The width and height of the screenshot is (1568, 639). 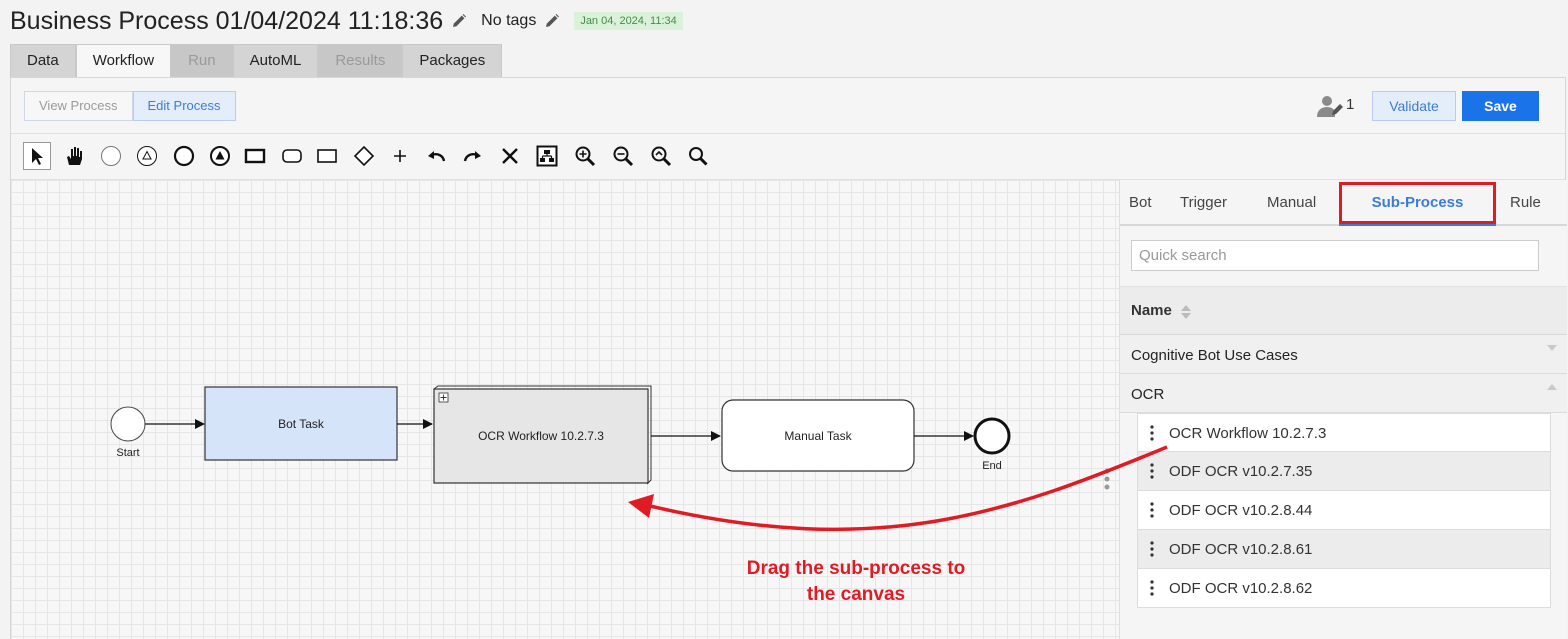 What do you see at coordinates (473, 156) in the screenshot?
I see `redo-icon` at bounding box center [473, 156].